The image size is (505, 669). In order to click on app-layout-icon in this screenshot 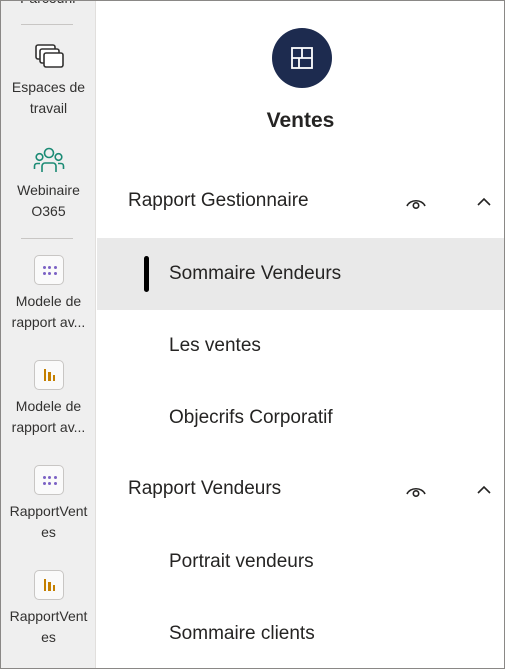, I will do `click(302, 58)`.